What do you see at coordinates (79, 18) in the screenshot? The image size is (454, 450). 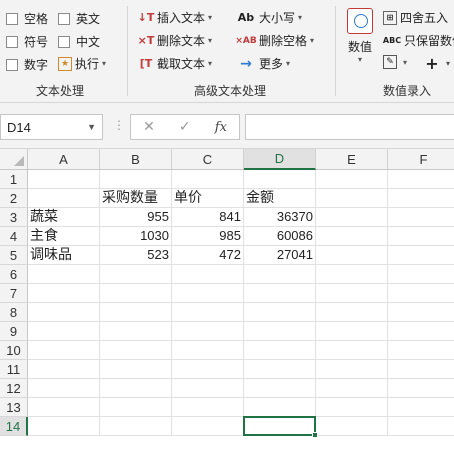 I see `checkbox-english: 英文` at bounding box center [79, 18].